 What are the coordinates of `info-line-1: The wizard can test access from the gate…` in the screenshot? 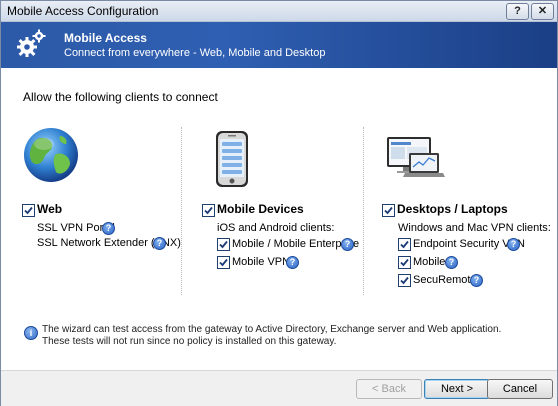 It's located at (272, 329).